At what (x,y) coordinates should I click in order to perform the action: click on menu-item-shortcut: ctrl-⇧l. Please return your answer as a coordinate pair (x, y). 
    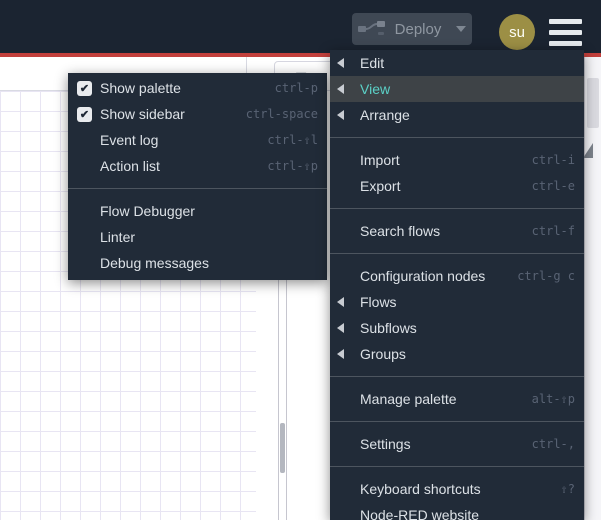
    Looking at the image, I should click on (292, 140).